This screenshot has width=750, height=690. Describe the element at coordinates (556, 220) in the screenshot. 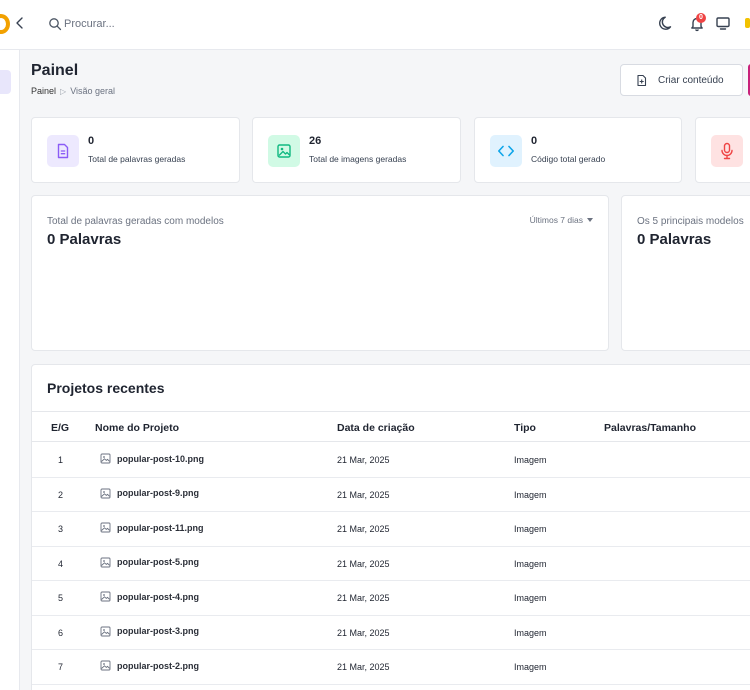

I see `date-range-label: Últimos 7 dias` at that location.